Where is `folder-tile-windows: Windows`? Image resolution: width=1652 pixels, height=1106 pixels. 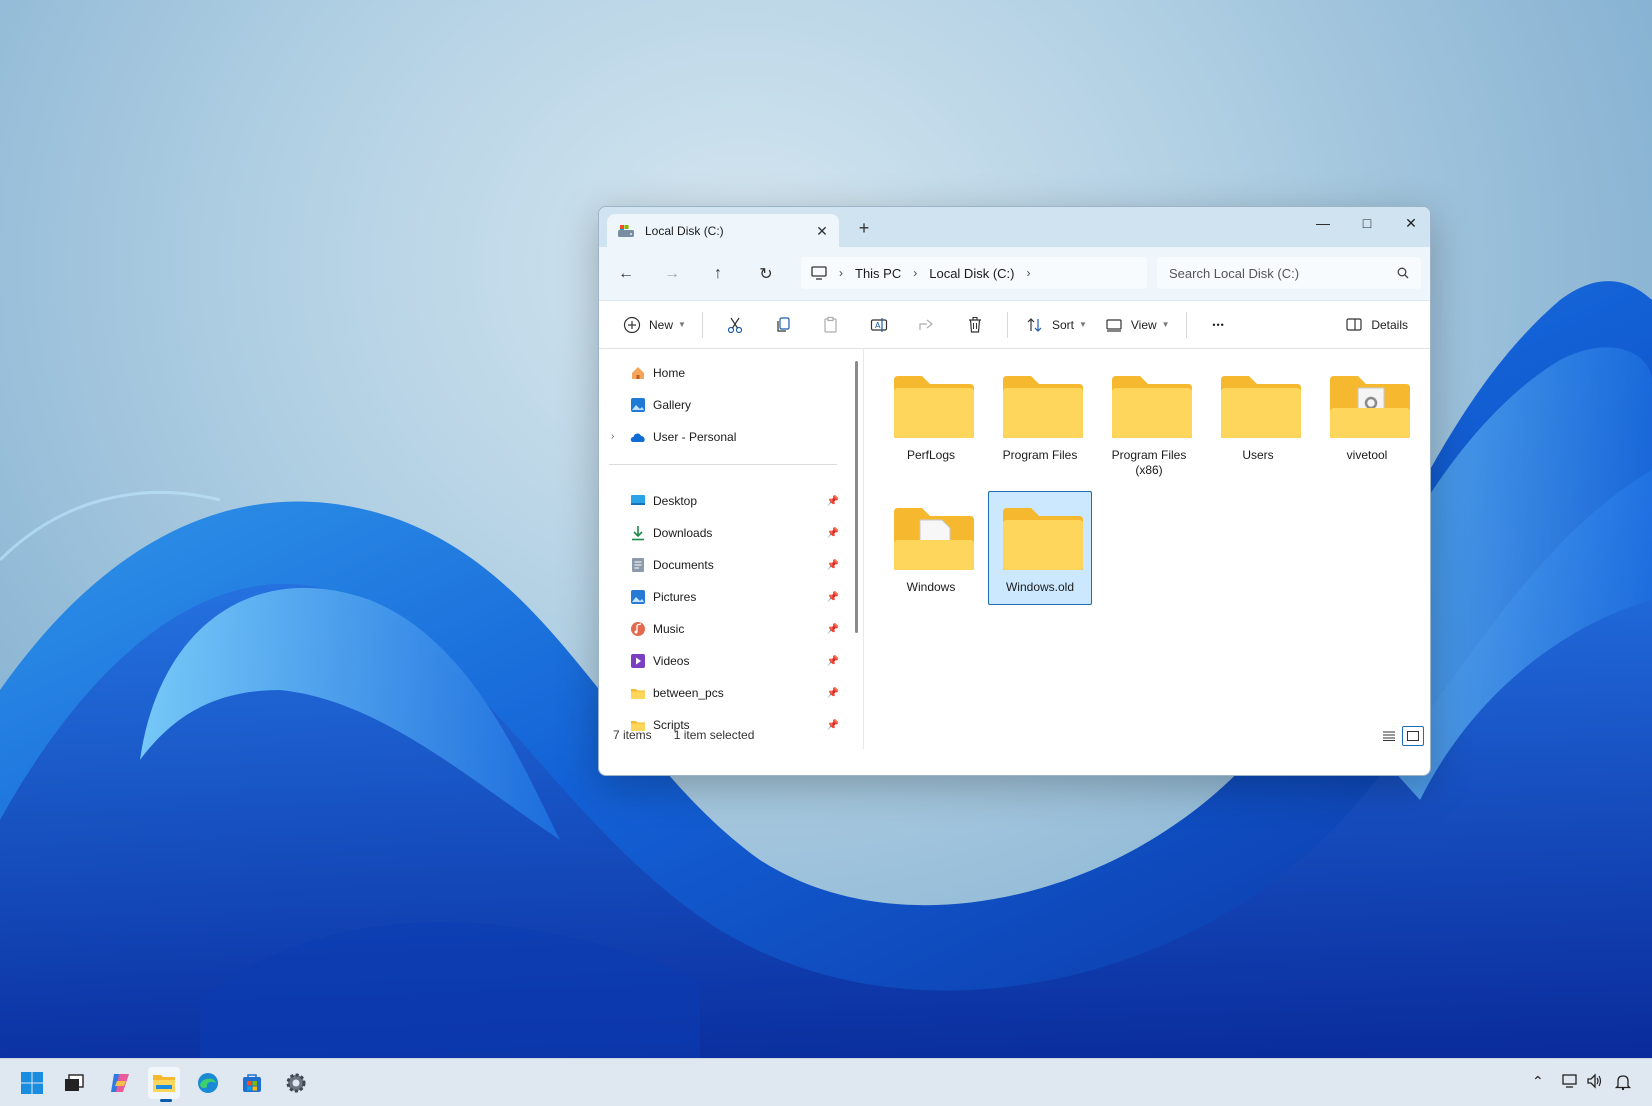
folder-tile-windows: Windows is located at coordinates (931, 548).